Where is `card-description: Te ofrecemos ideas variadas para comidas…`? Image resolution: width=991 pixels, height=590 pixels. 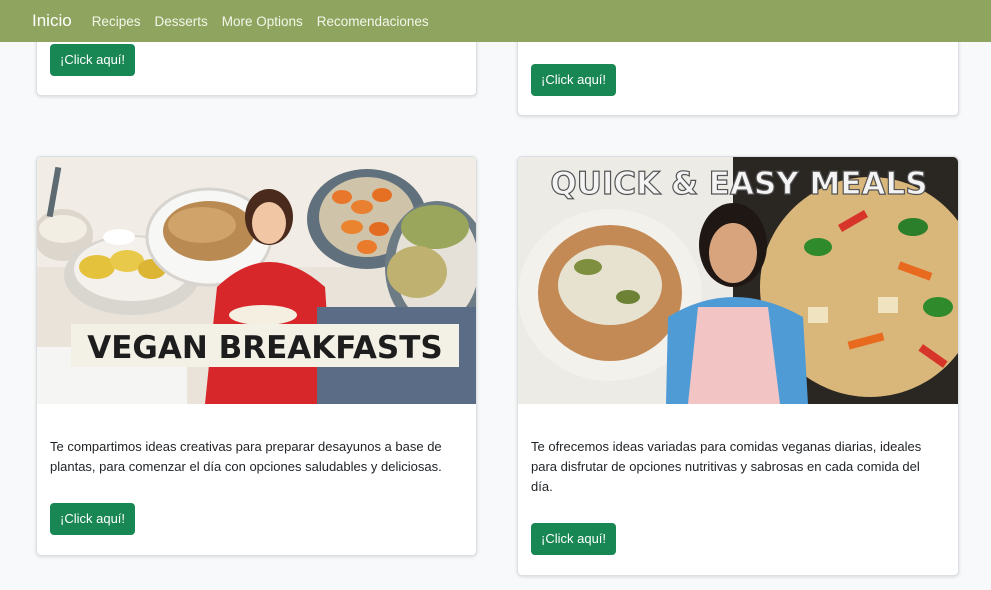 card-description: Te ofrecemos ideas variadas para comidas… is located at coordinates (726, 466).